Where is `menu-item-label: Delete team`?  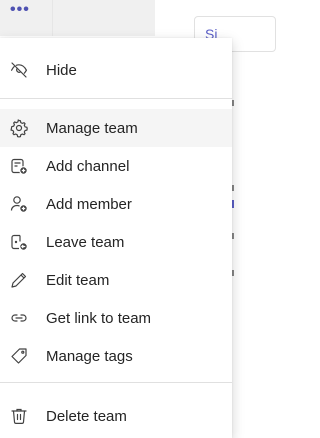
menu-item-label: Delete team is located at coordinates (86, 416).